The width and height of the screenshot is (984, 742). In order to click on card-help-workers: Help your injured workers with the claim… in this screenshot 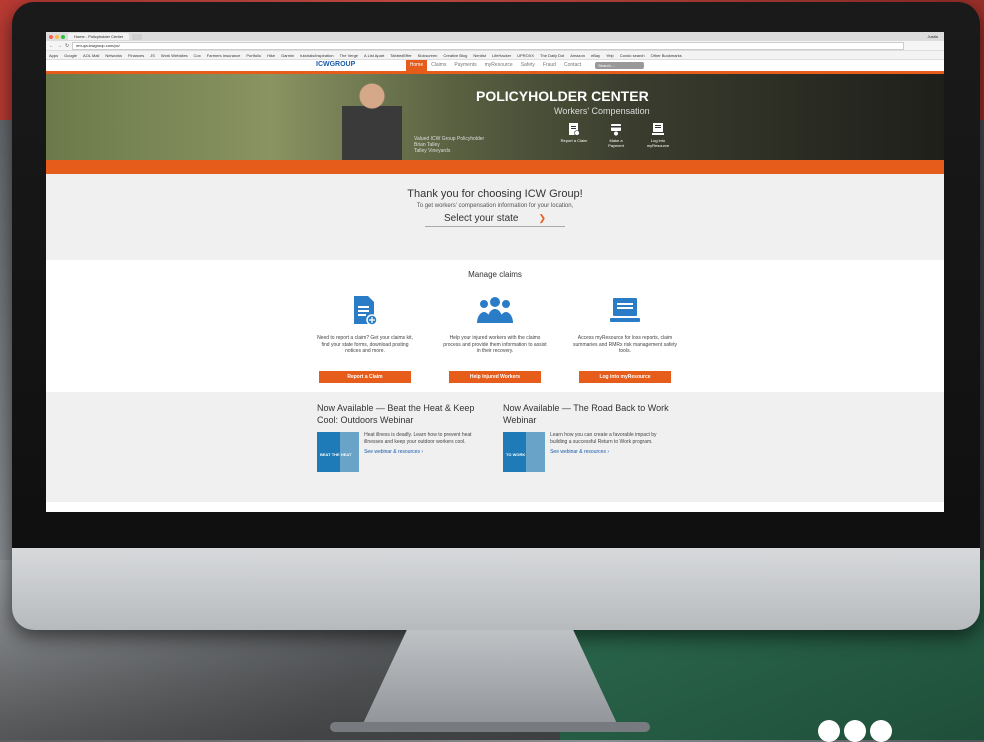, I will do `click(495, 338)`.